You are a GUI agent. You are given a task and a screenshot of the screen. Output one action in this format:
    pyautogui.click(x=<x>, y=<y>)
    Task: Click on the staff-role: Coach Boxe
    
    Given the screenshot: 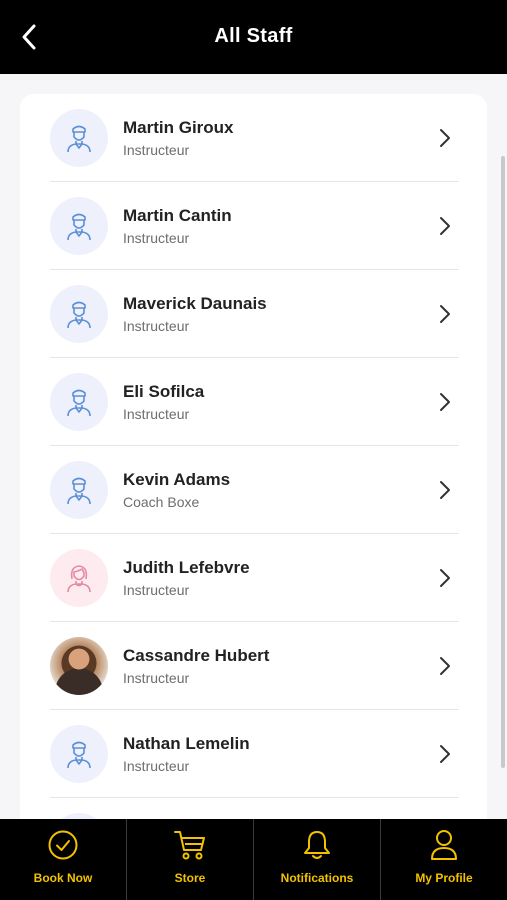 What is the action you would take?
    pyautogui.click(x=161, y=501)
    